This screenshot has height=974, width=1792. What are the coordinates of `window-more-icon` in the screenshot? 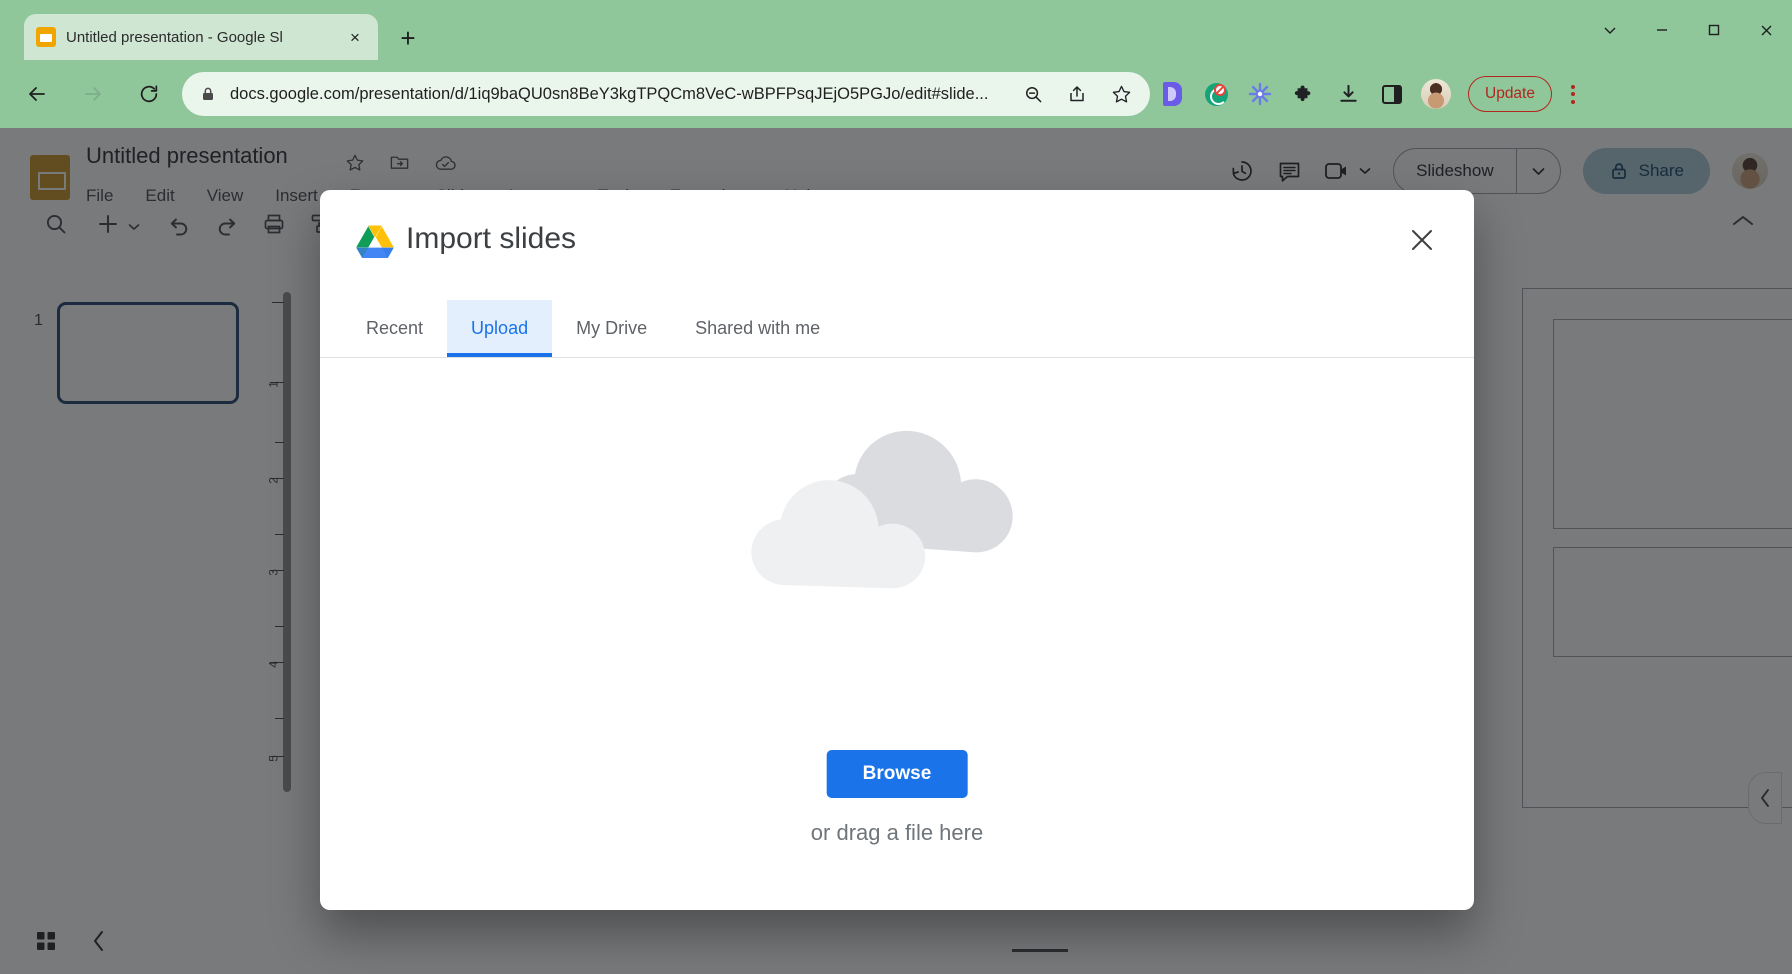 It's located at (1610, 30).